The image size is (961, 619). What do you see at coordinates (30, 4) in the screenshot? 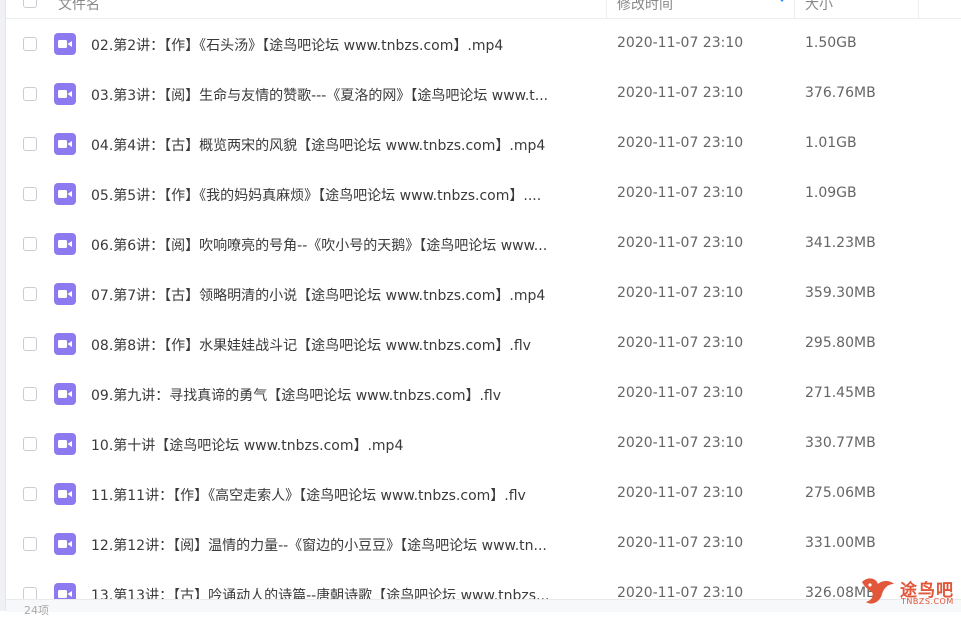
I see `select-all-checkbox` at bounding box center [30, 4].